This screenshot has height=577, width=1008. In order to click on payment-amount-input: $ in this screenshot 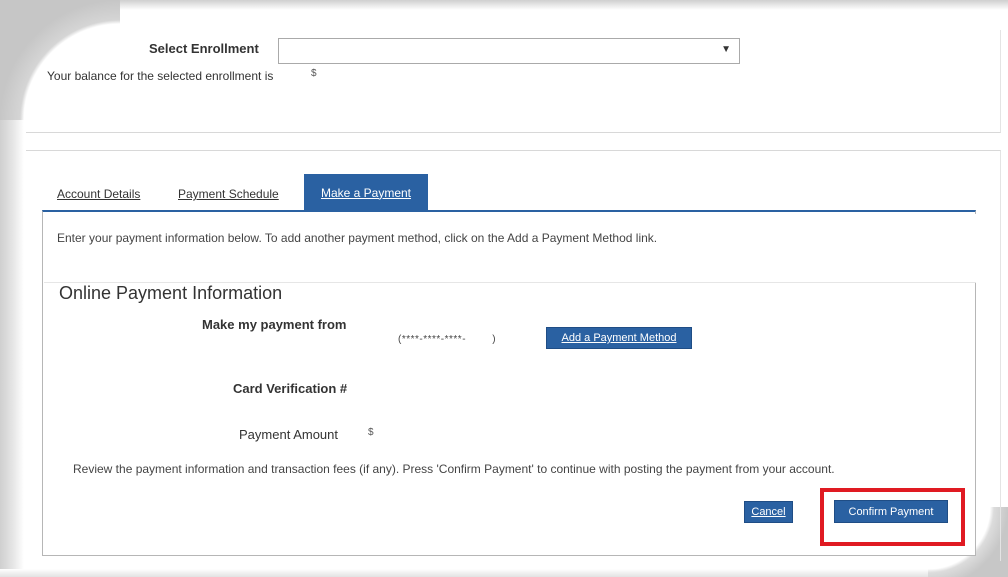, I will do `click(371, 432)`.